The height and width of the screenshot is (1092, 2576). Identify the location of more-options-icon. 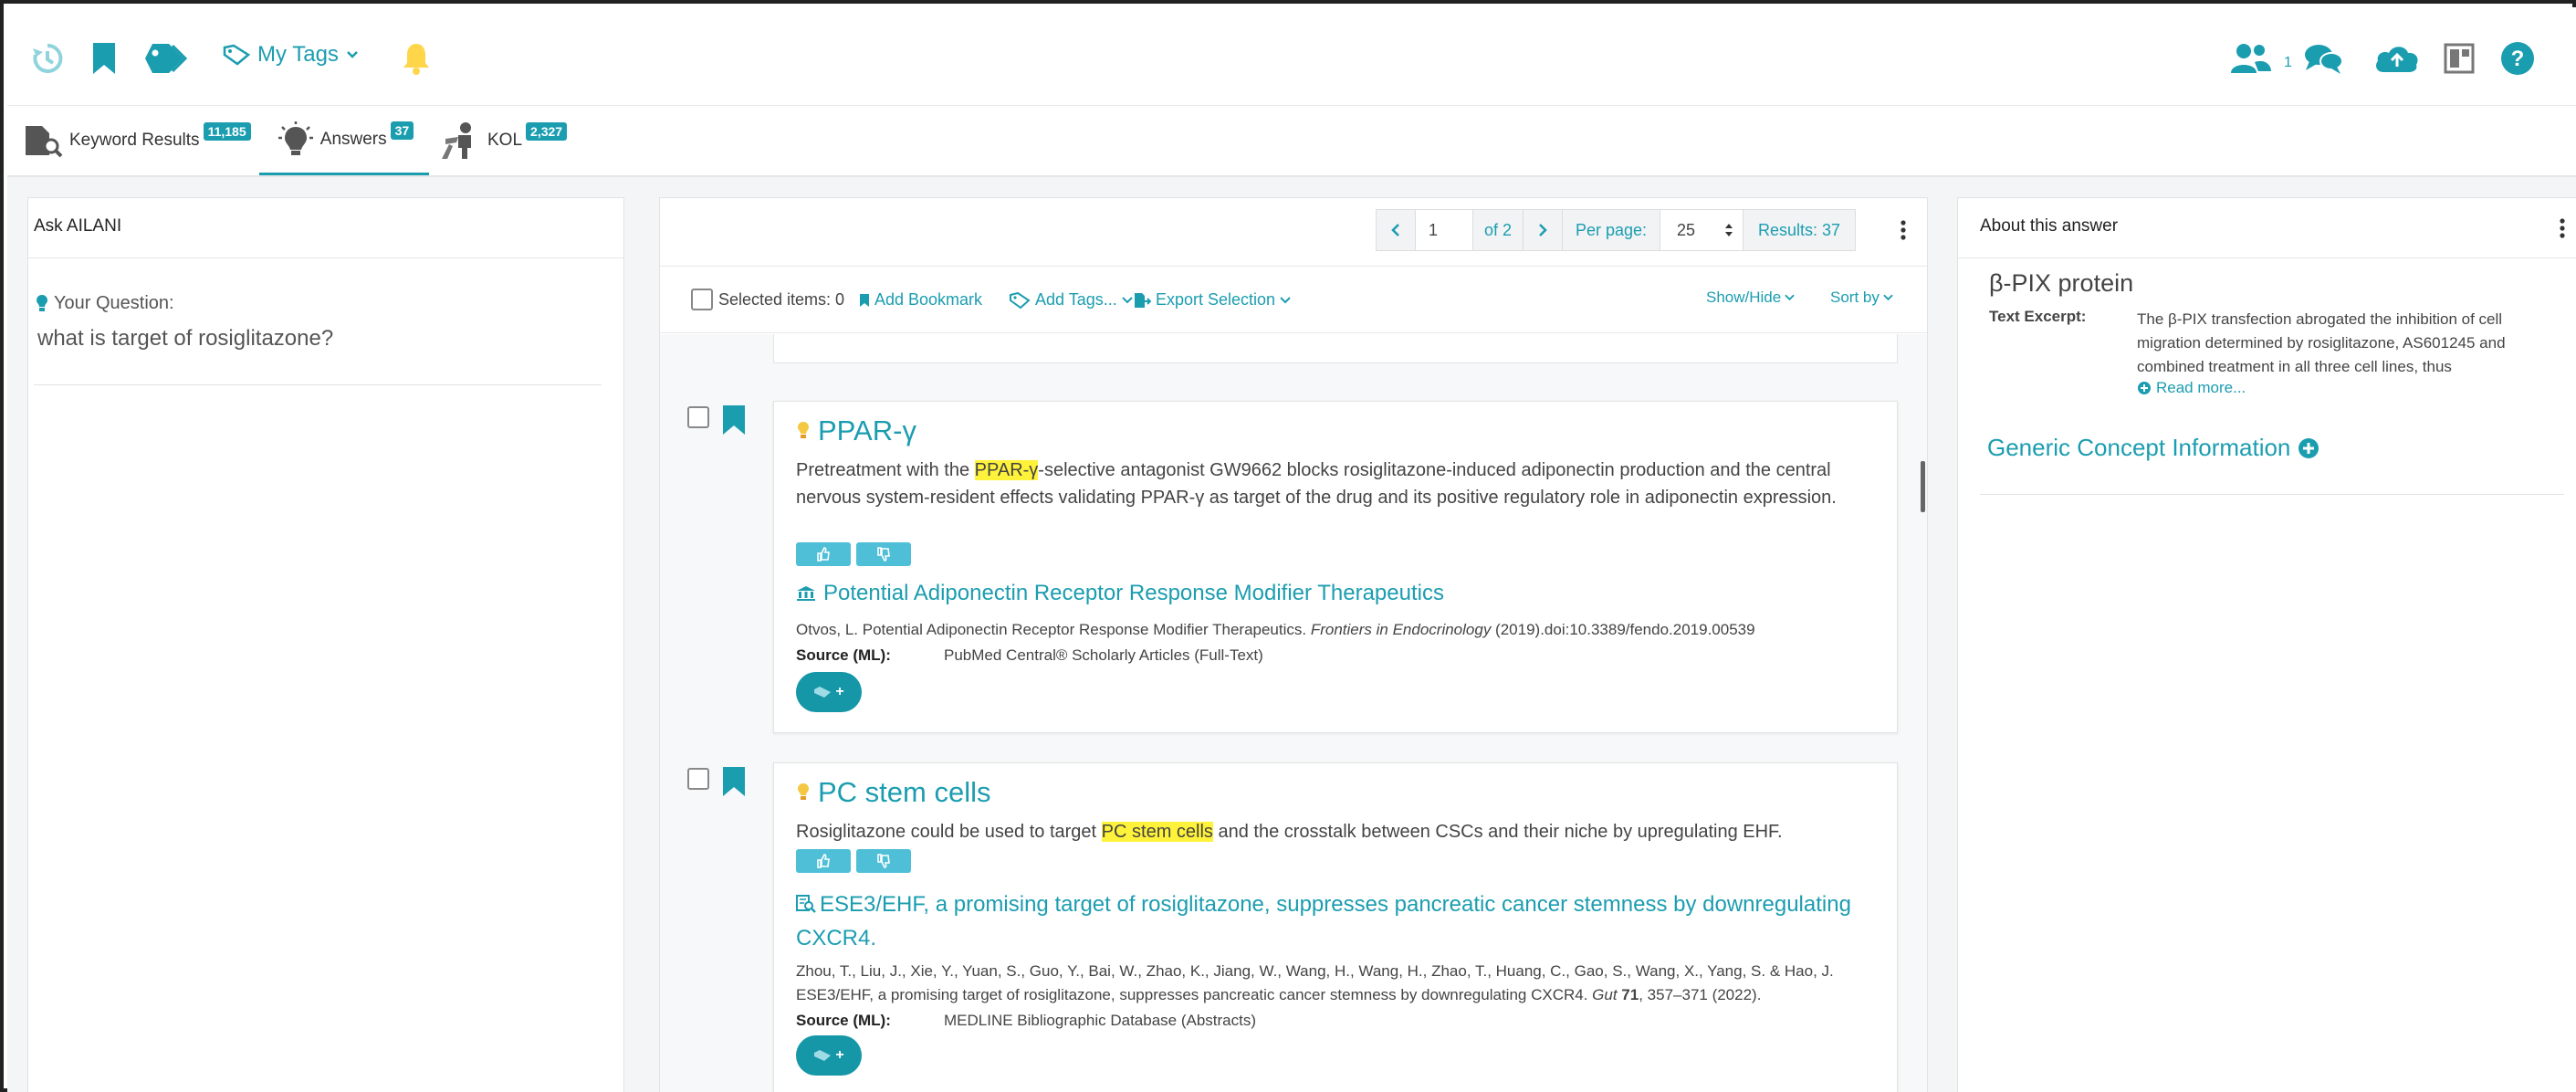
(1903, 231).